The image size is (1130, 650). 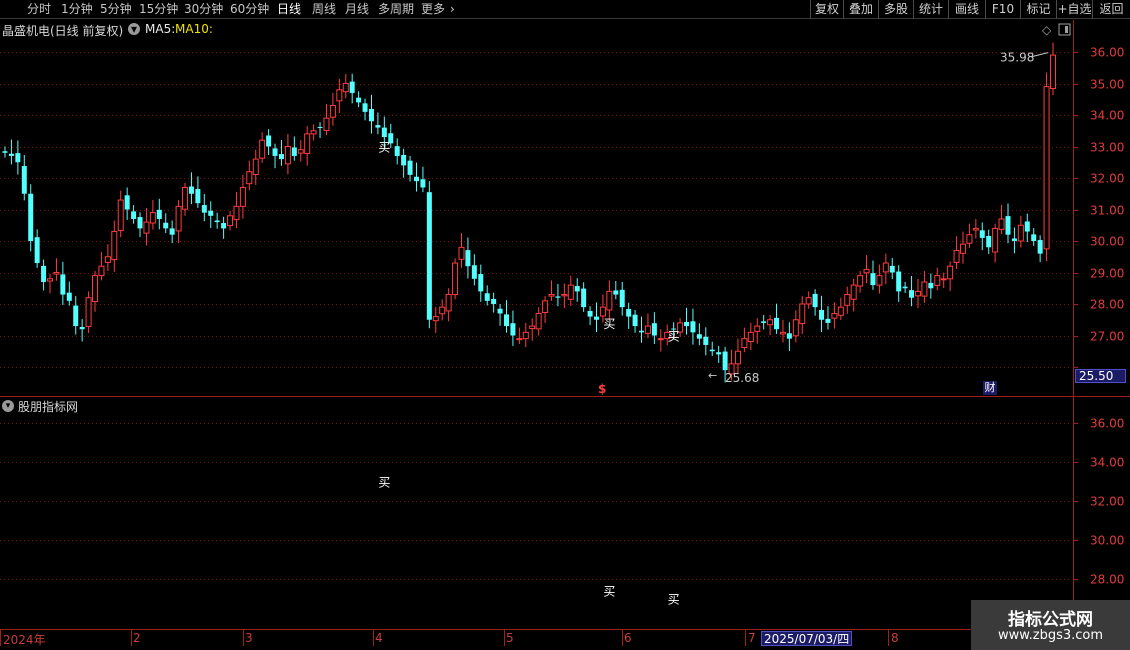 I want to click on date-tick-label-6: 7, so click(x=752, y=638).